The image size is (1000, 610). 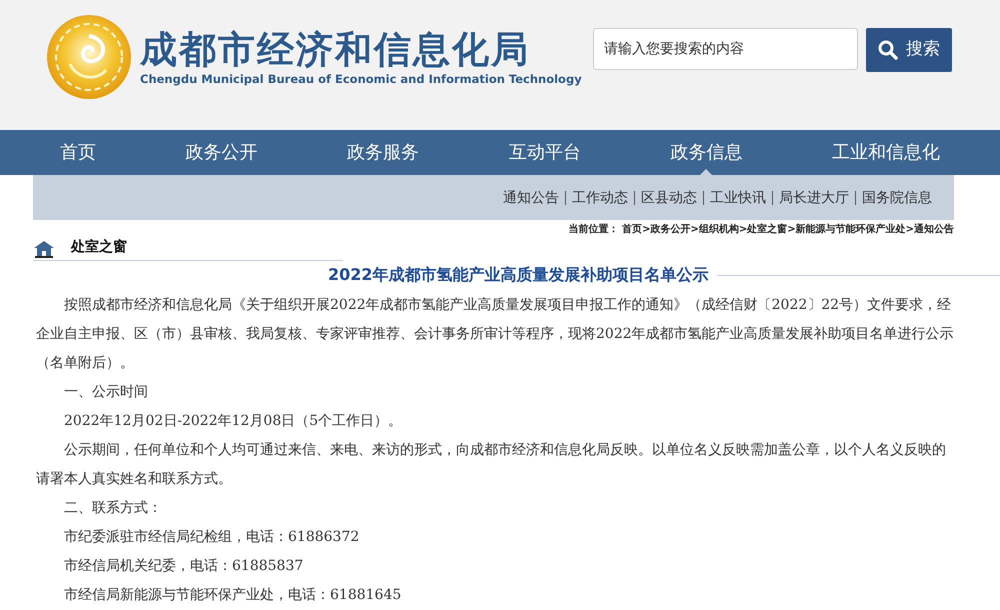 I want to click on search-button: 搜索, so click(x=909, y=50).